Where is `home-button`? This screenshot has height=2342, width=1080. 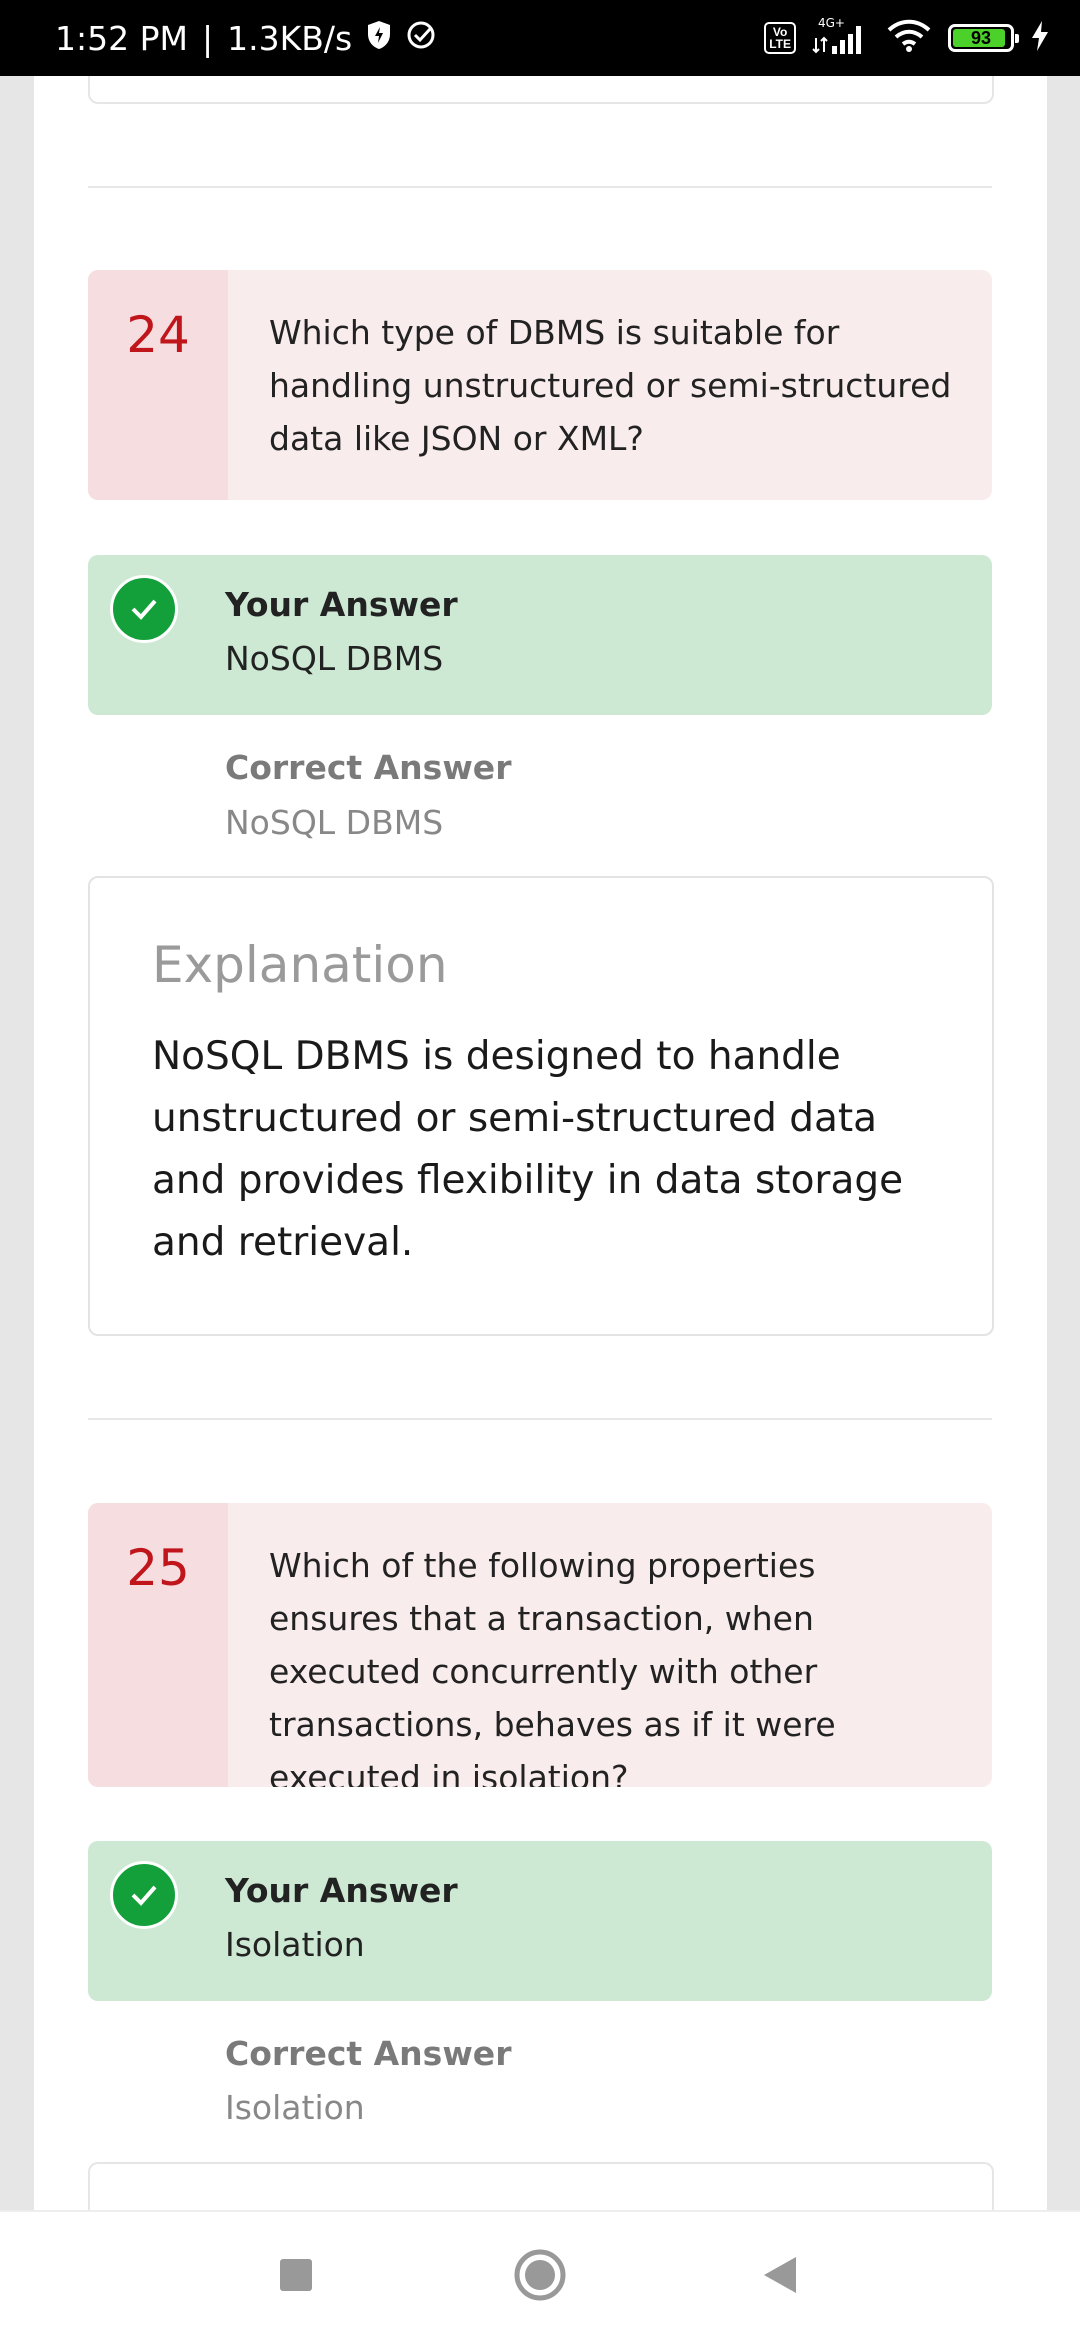
home-button is located at coordinates (540, 2277).